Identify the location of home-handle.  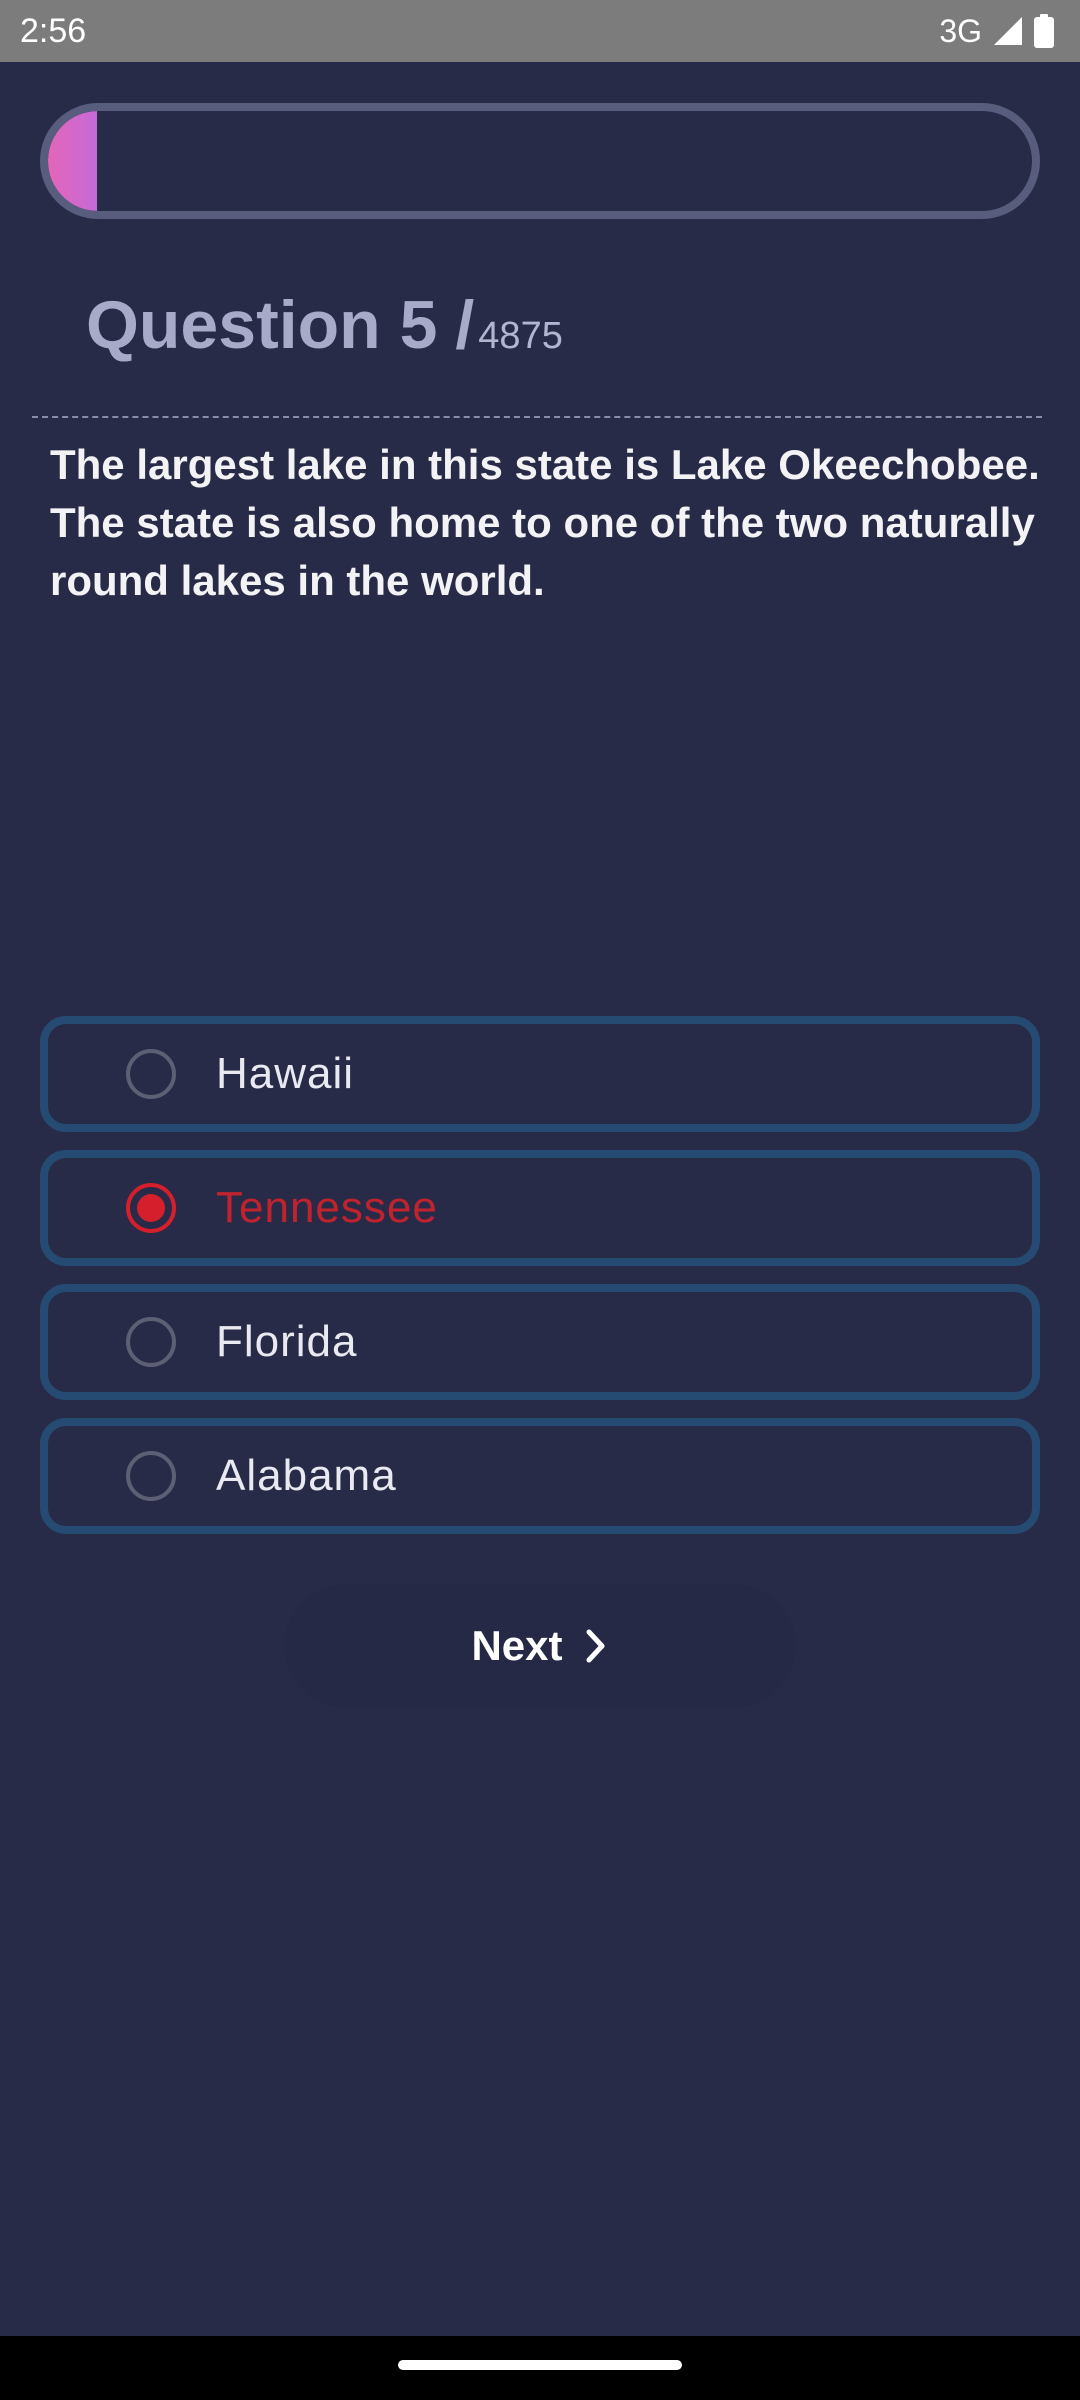
(540, 2365).